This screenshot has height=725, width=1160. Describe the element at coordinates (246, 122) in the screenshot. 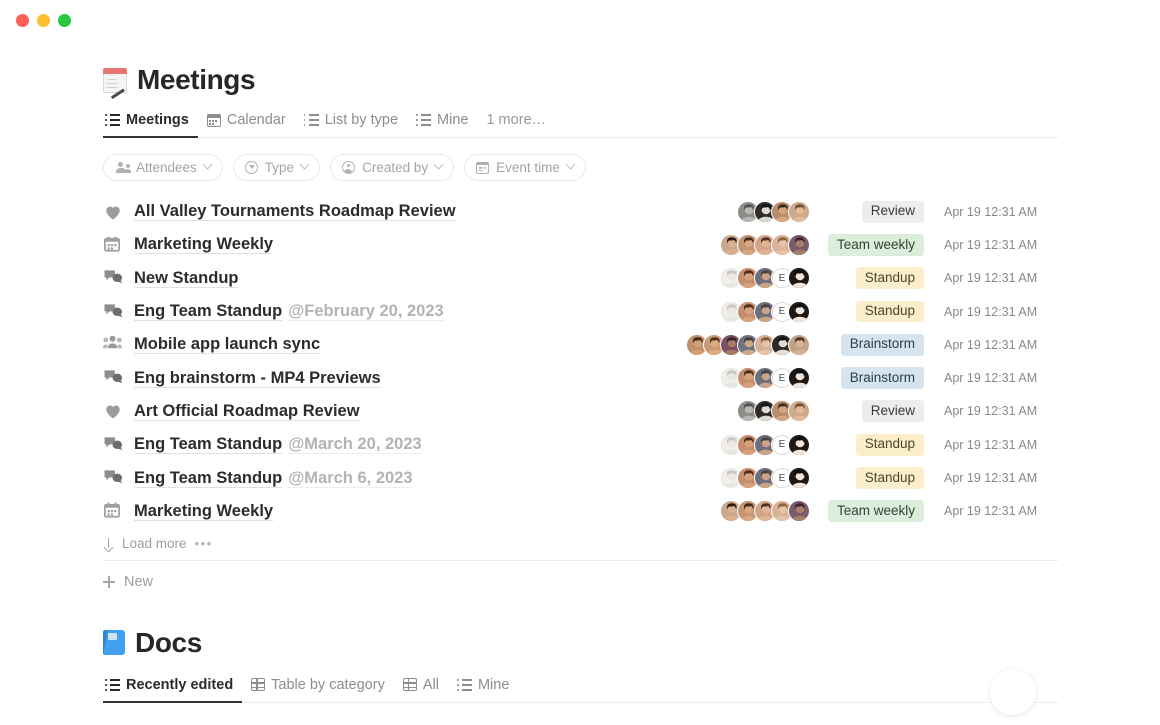

I see `tab-calendar: Calendar` at that location.